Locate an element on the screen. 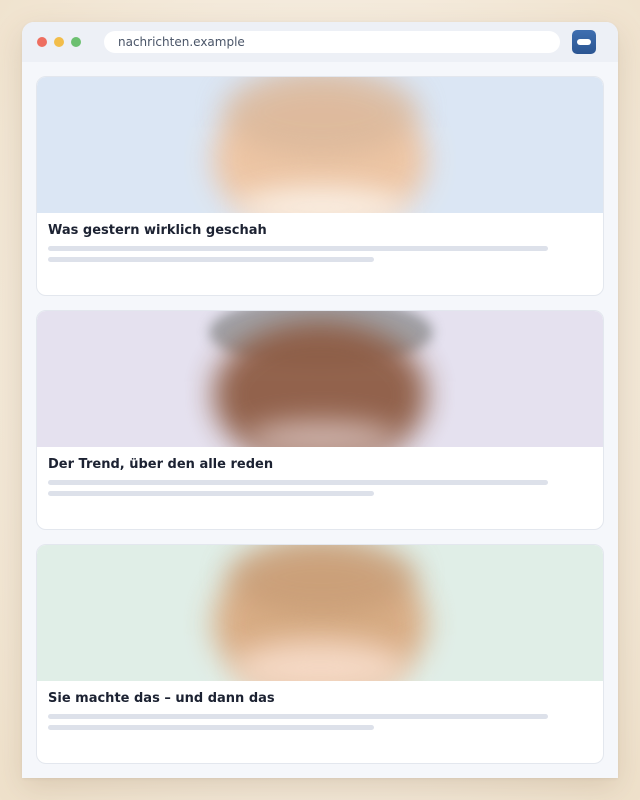  close-window-button is located at coordinates (42, 42).